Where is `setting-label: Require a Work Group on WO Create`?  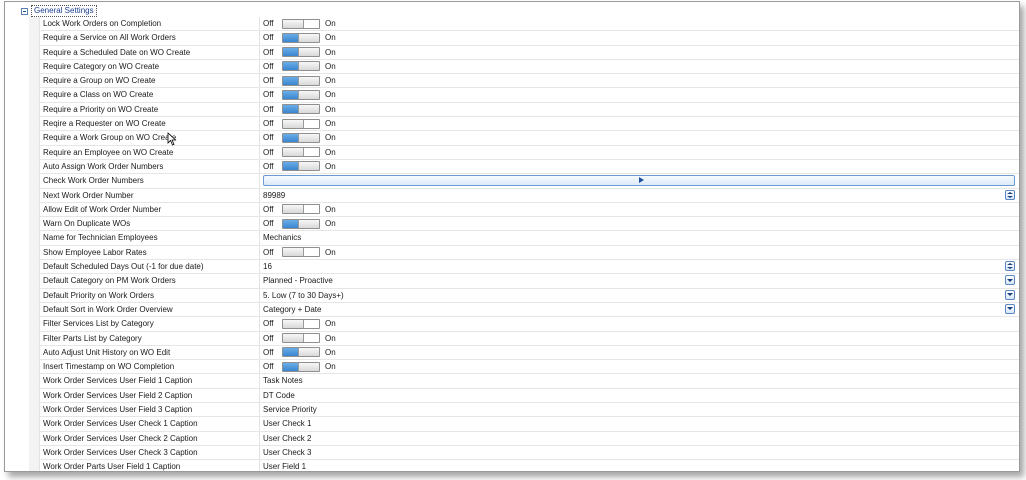 setting-label: Require a Work Group on WO Create is located at coordinates (110, 138).